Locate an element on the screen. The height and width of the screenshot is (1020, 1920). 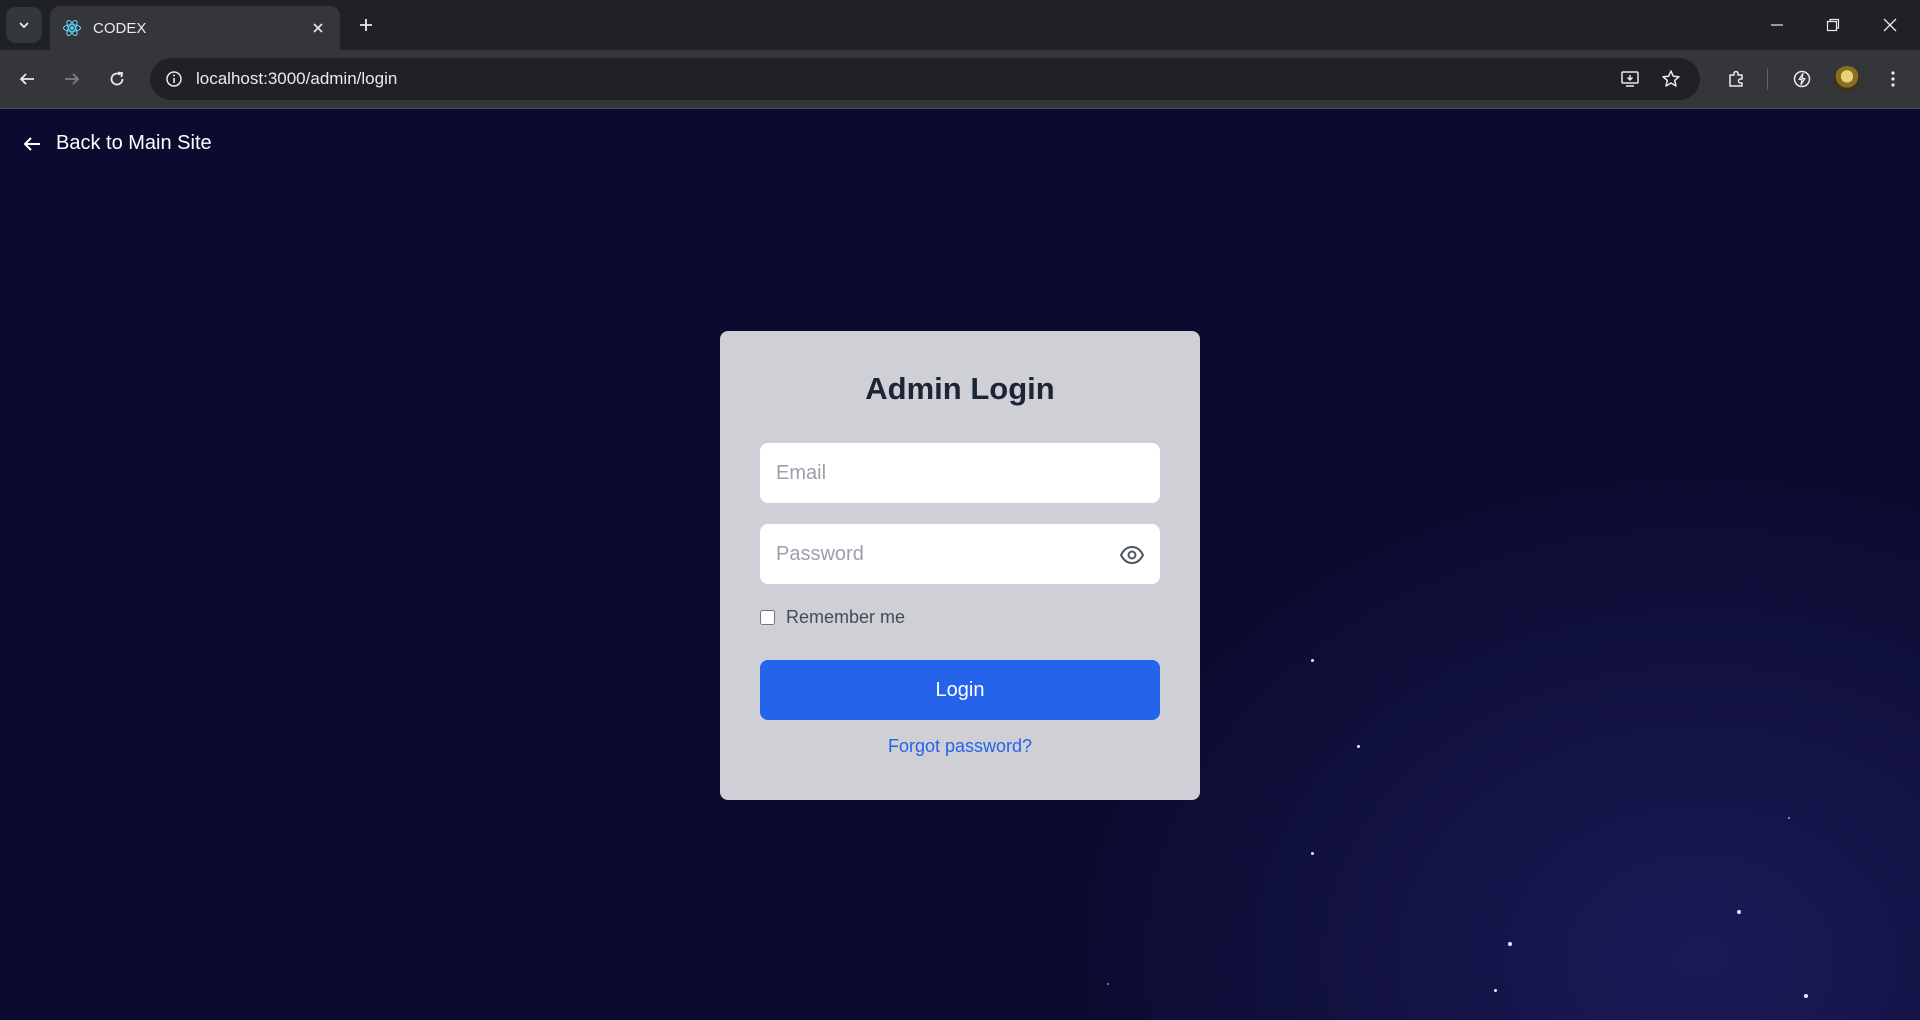
back-to-main-site-link: Back to Main Site is located at coordinates (117, 143).